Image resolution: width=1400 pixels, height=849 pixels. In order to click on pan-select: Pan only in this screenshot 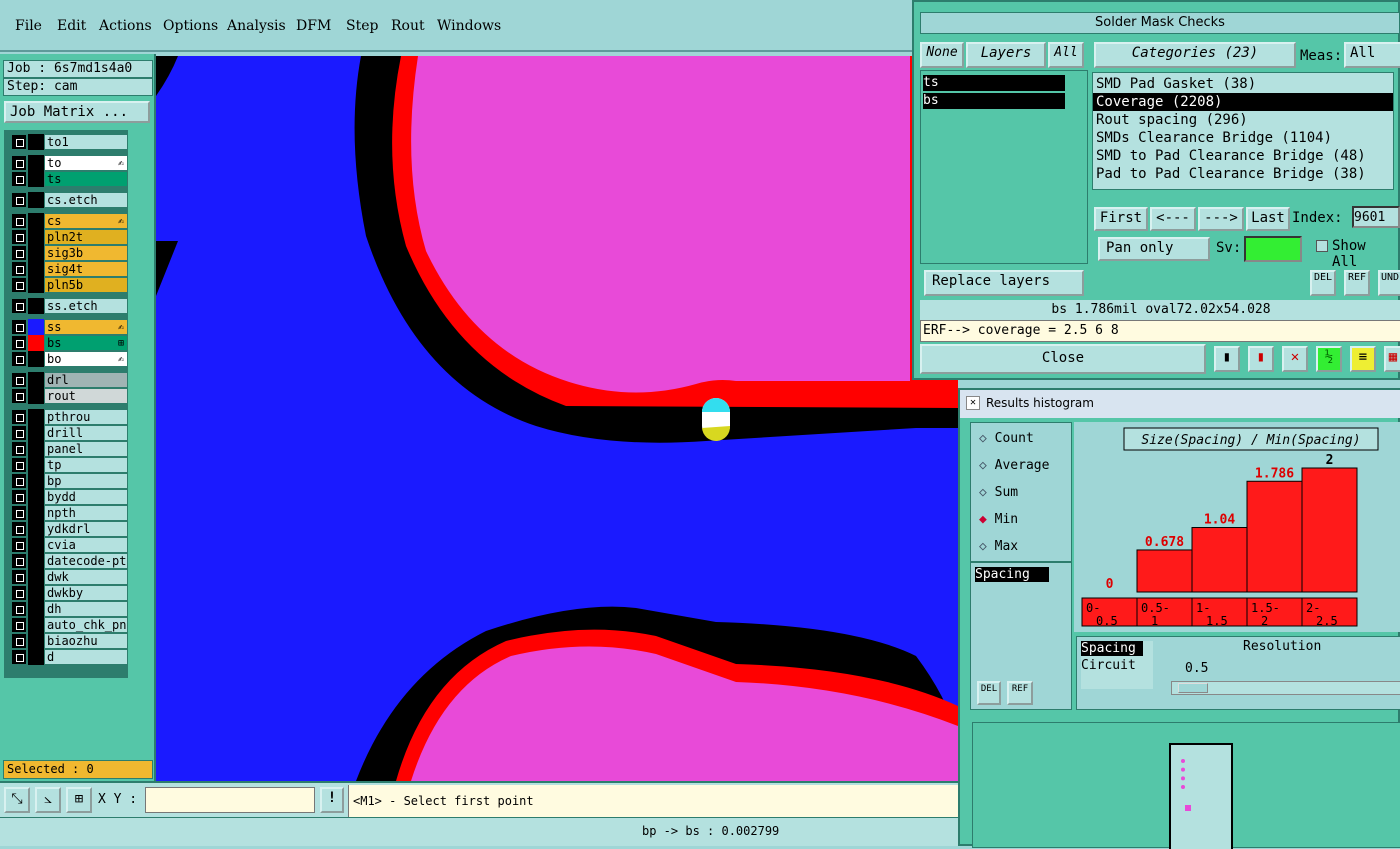, I will do `click(1154, 249)`.